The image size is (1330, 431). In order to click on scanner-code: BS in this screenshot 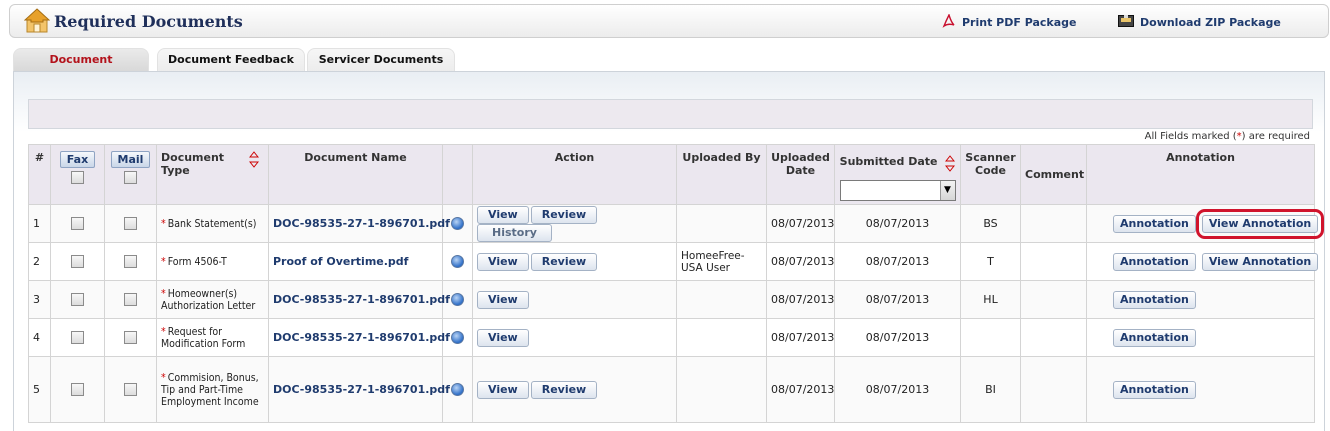, I will do `click(990, 223)`.